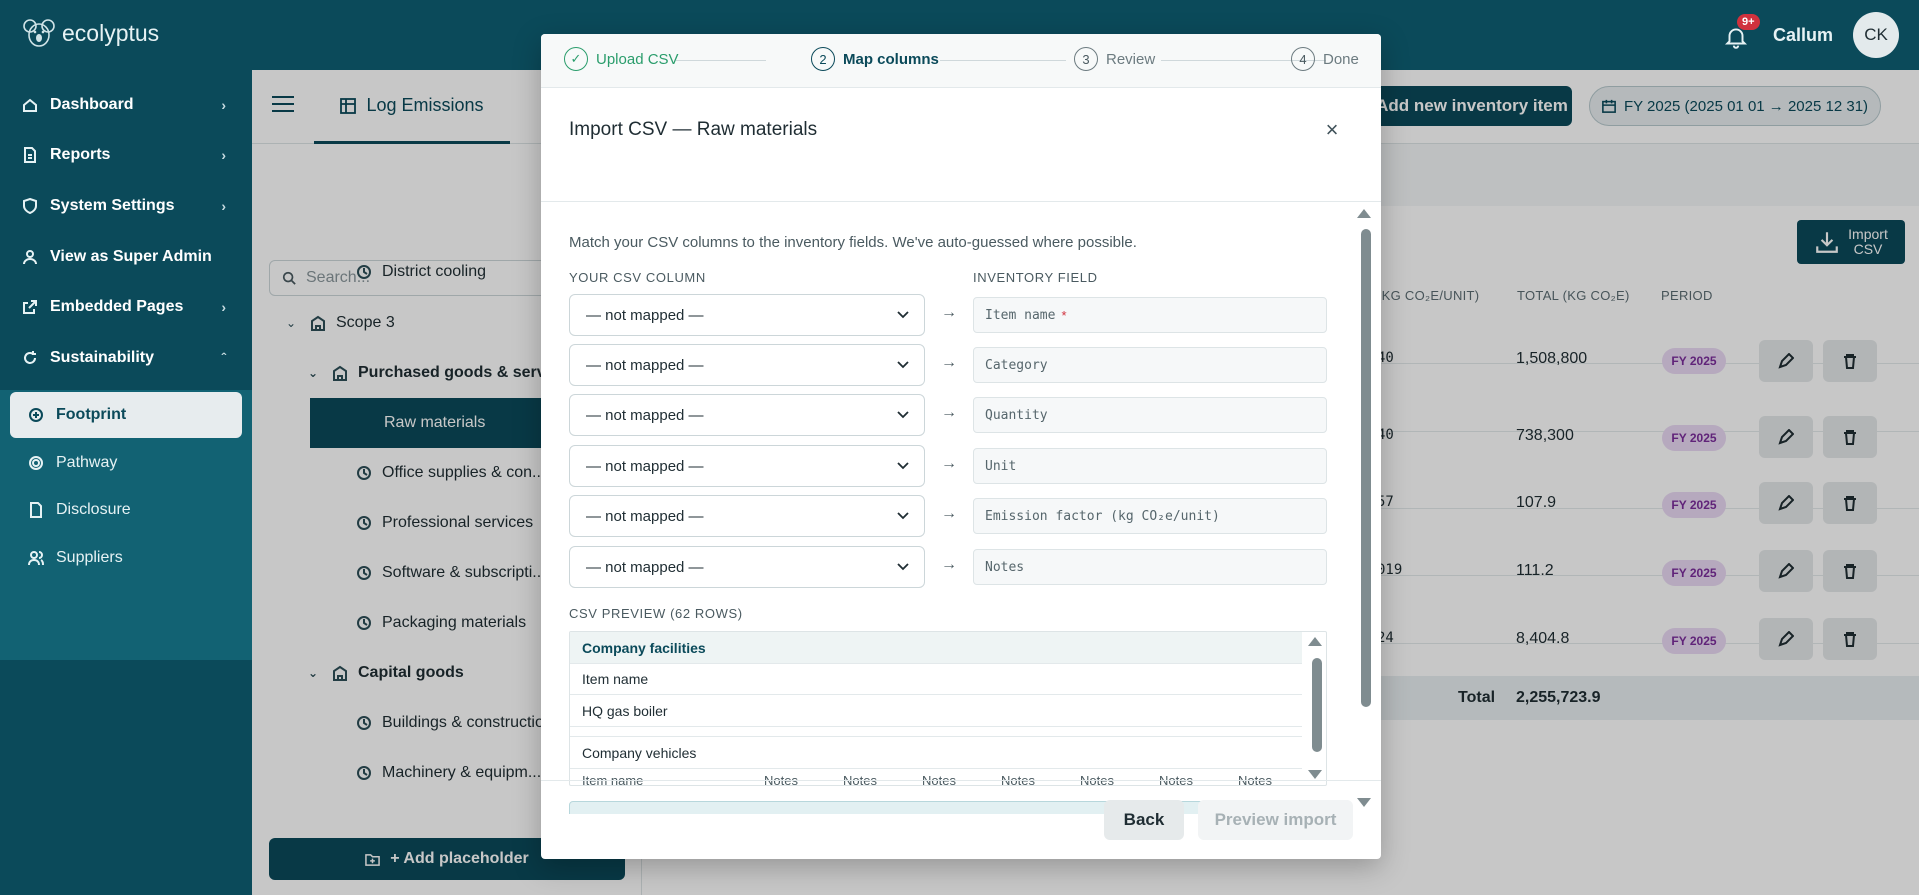  Describe the element at coordinates (1748, 22) in the screenshot. I see `notification-count-badge: 9+` at that location.